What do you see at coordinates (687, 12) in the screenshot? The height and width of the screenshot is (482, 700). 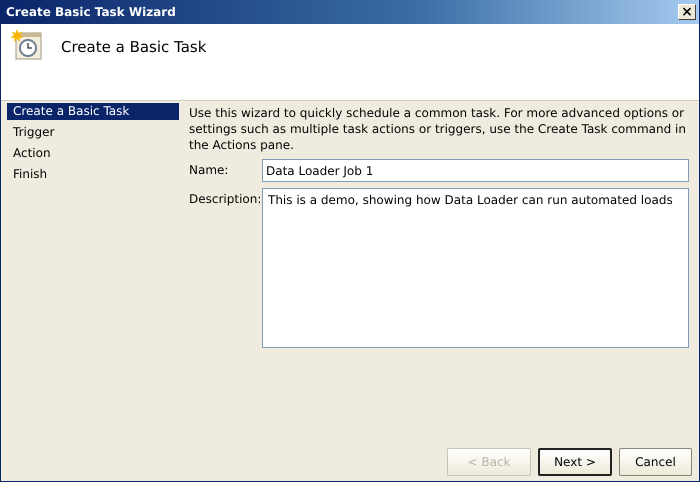 I see `close-button: ×` at bounding box center [687, 12].